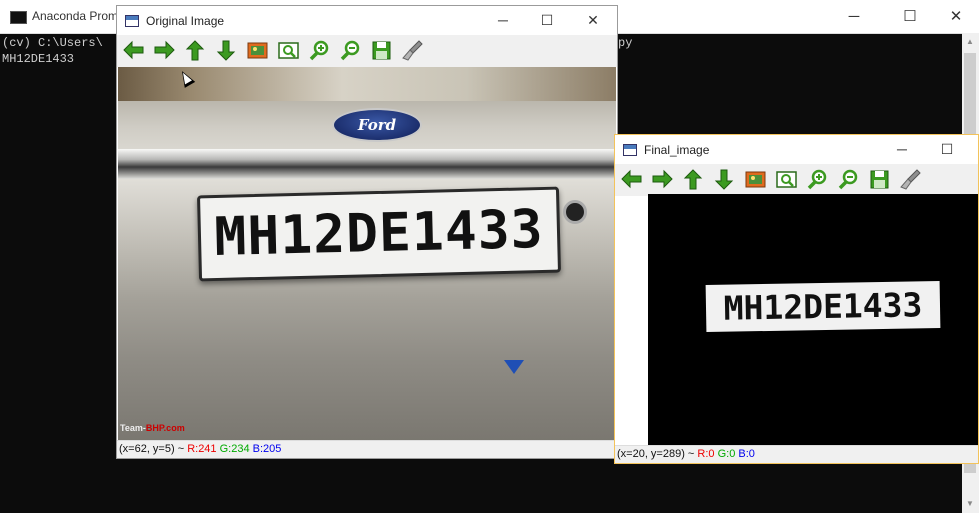  I want to click on final-statusbar: (x=20, y=289) ~ R:0 G:0 B:0, so click(796, 454).